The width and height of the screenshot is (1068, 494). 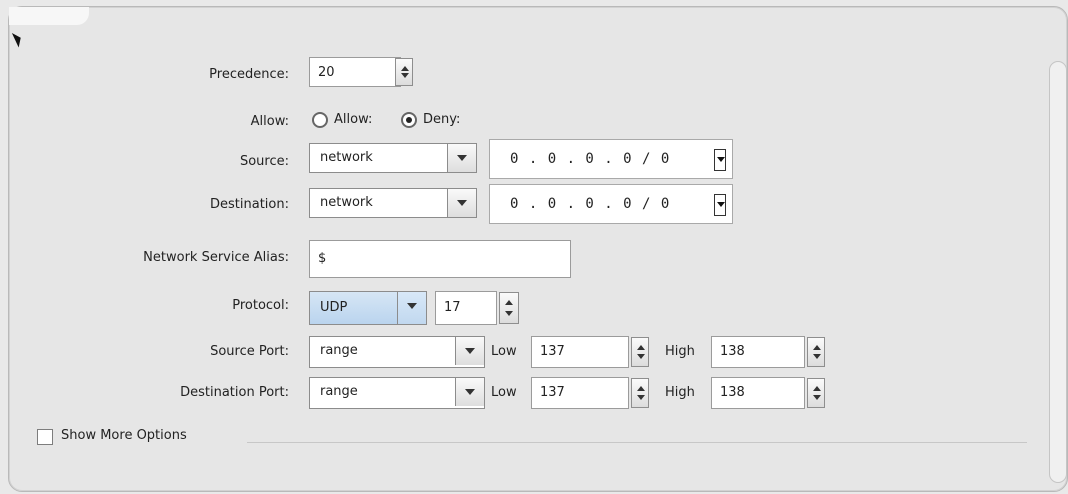 I want to click on deny-radio, so click(x=409, y=120).